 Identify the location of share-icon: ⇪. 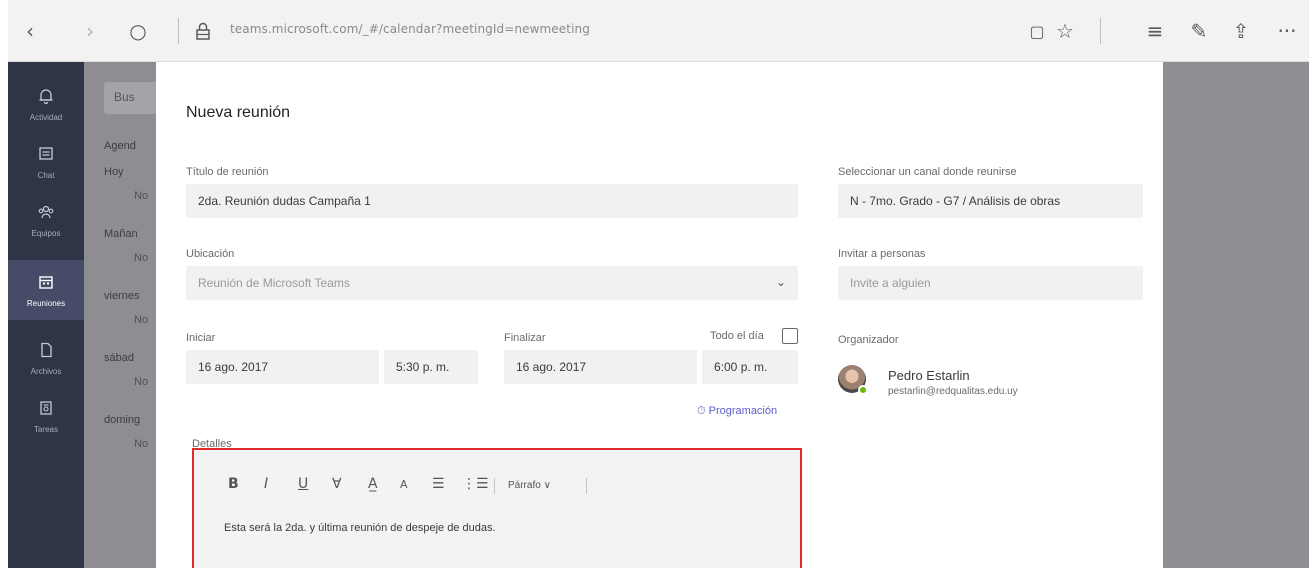
(1241, 31).